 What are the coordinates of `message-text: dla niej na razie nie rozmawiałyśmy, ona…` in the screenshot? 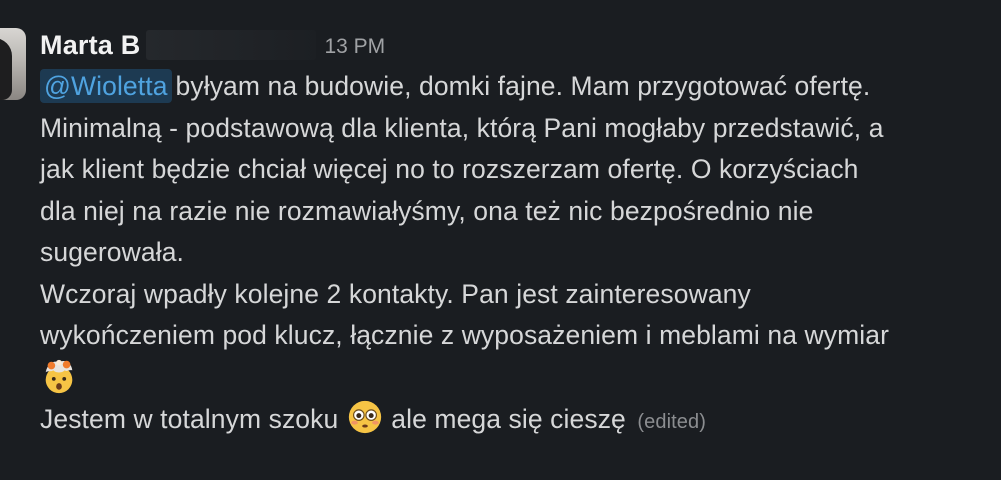 It's located at (427, 210).